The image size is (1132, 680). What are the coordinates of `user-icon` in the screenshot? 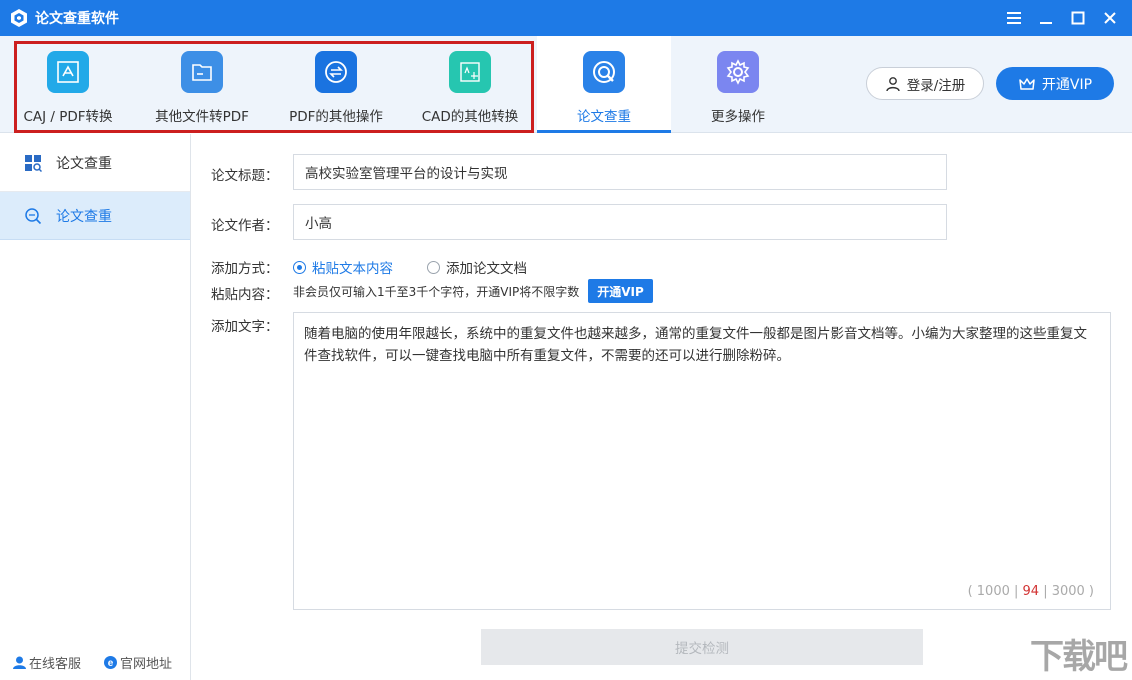 It's located at (893, 83).